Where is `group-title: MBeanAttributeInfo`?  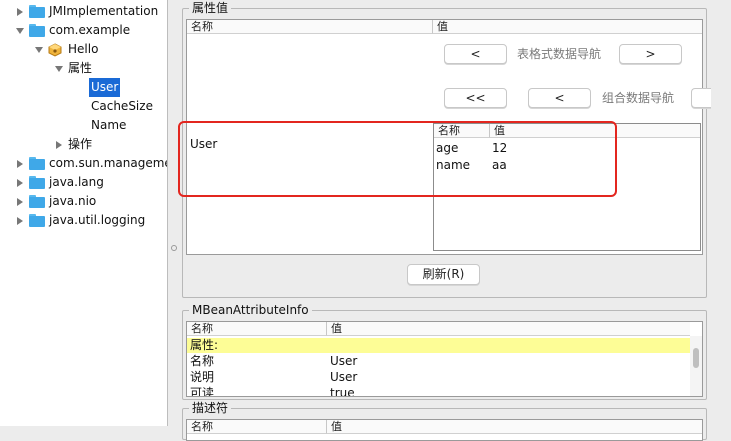
group-title: MBeanAttributeInfo is located at coordinates (250, 310).